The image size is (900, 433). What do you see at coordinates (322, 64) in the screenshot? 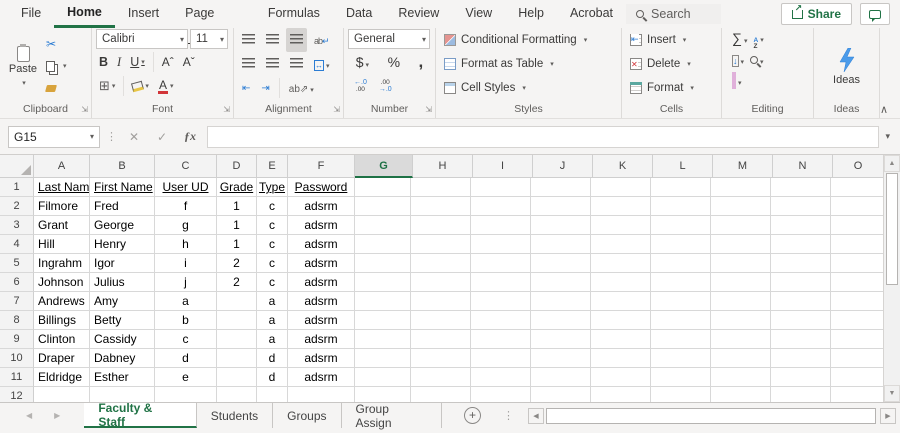
I see `merge-center-button: ↔` at bounding box center [322, 64].